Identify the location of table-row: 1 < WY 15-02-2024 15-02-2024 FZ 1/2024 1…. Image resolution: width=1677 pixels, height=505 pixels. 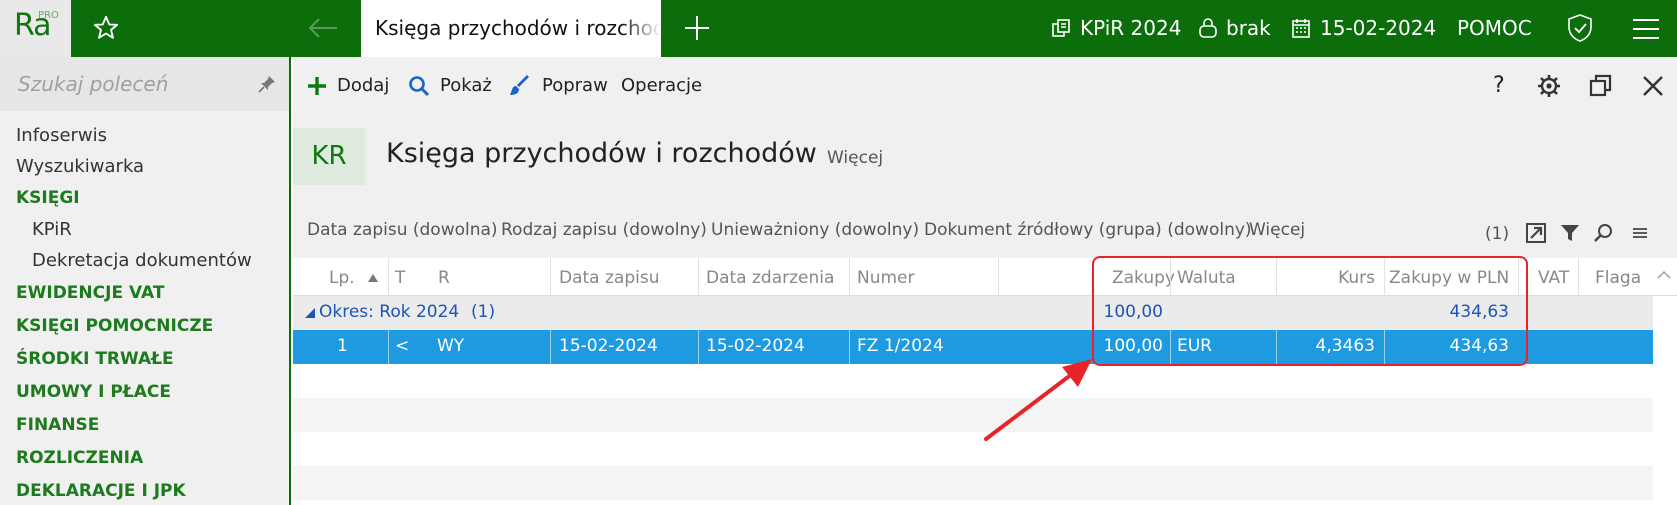
(973, 347).